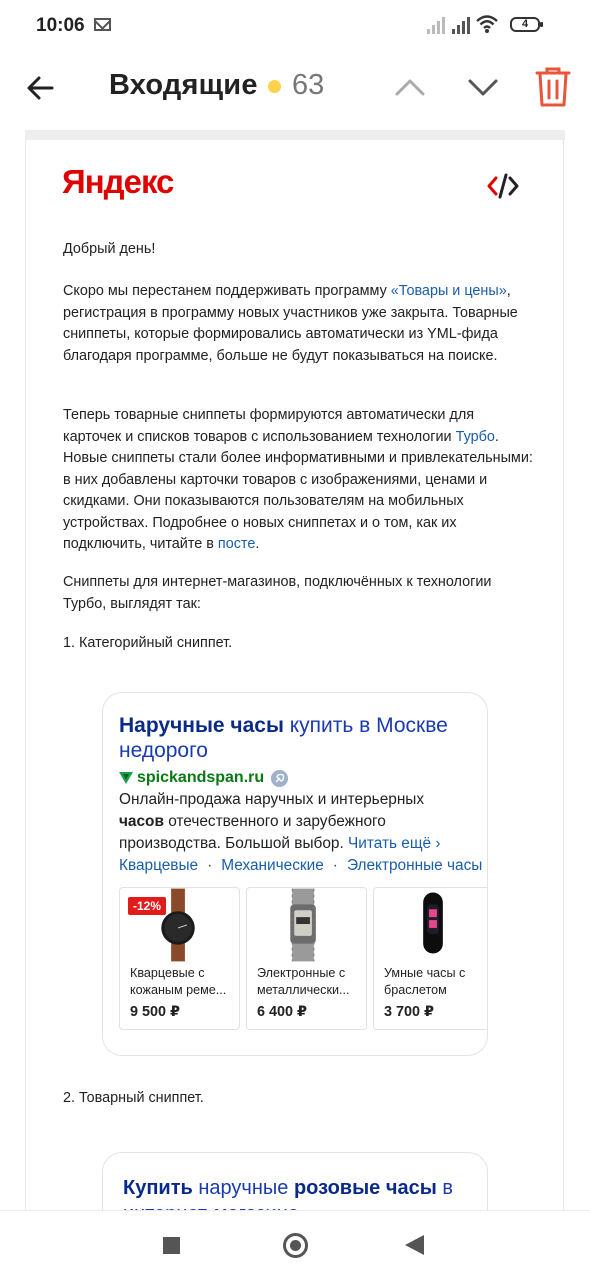 This screenshot has height=1281, width=590. I want to click on recent-apps-button, so click(171, 1245).